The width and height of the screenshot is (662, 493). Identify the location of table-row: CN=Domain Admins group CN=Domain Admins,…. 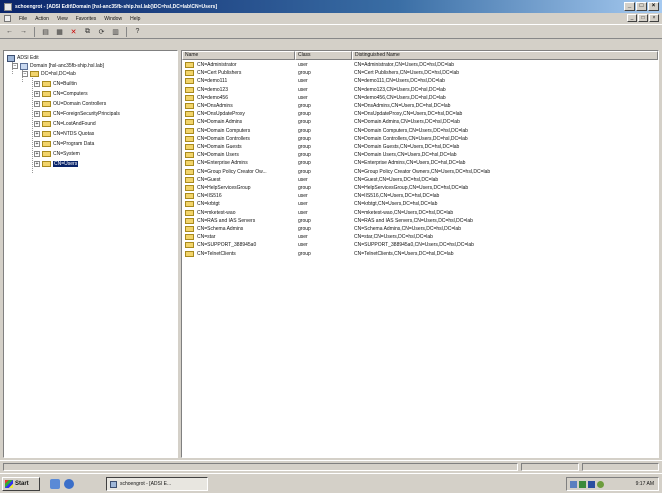
(420, 122).